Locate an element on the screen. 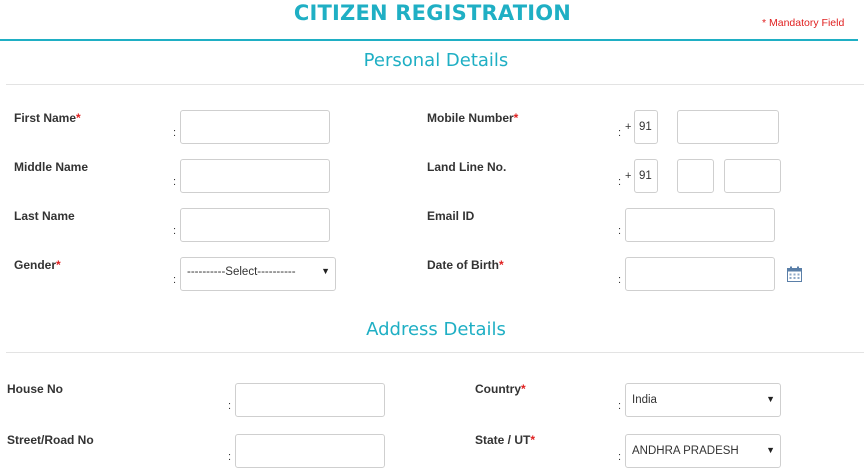 Image resolution: width=865 pixels, height=472 pixels. calendar-icon is located at coordinates (794, 274).